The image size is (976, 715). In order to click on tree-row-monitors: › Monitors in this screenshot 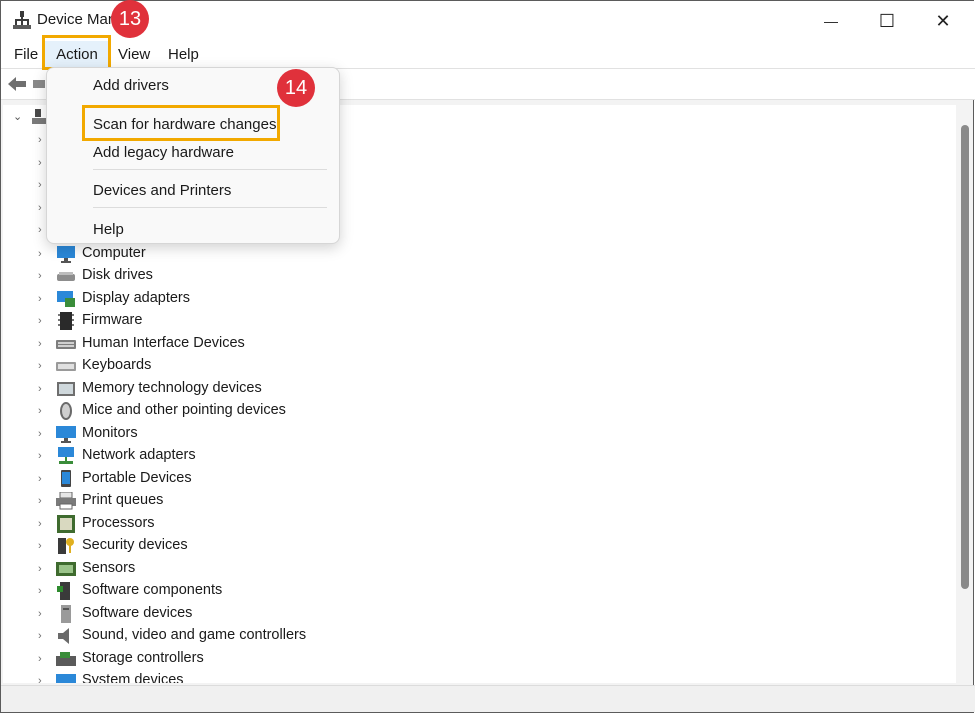, I will do `click(453, 434)`.